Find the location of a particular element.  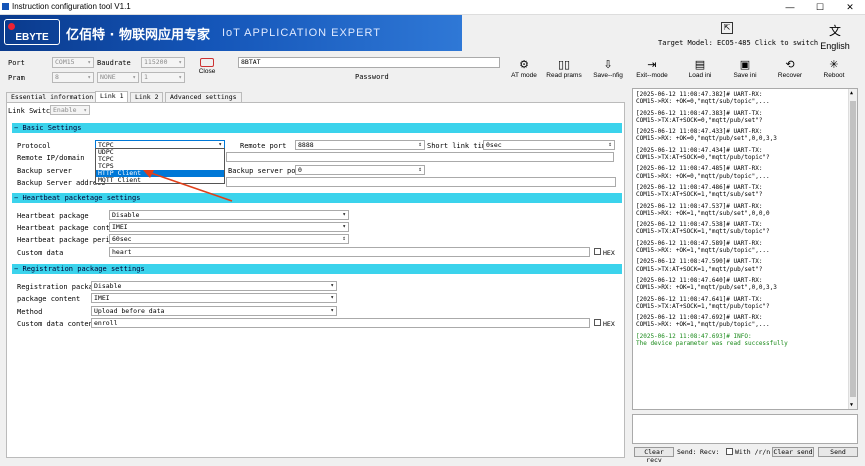

remote-port-label: Remote port is located at coordinates (263, 146).